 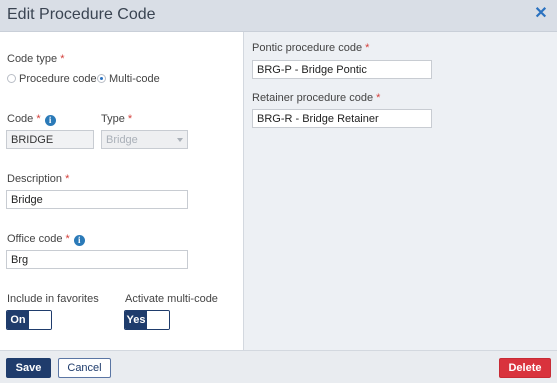 I want to click on activate-multi-code-toggle: Yes, so click(x=147, y=320).